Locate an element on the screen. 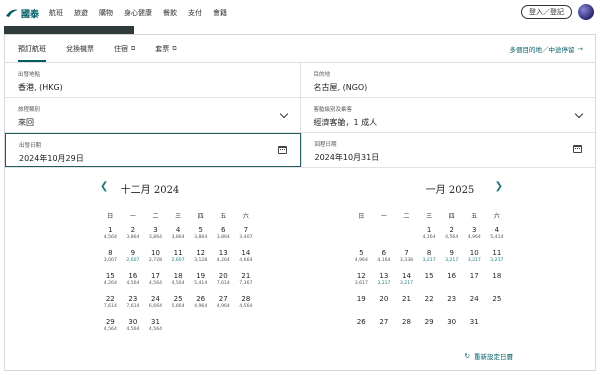 The width and height of the screenshot is (600, 375). weekday-header: 一 is located at coordinates (132, 216).